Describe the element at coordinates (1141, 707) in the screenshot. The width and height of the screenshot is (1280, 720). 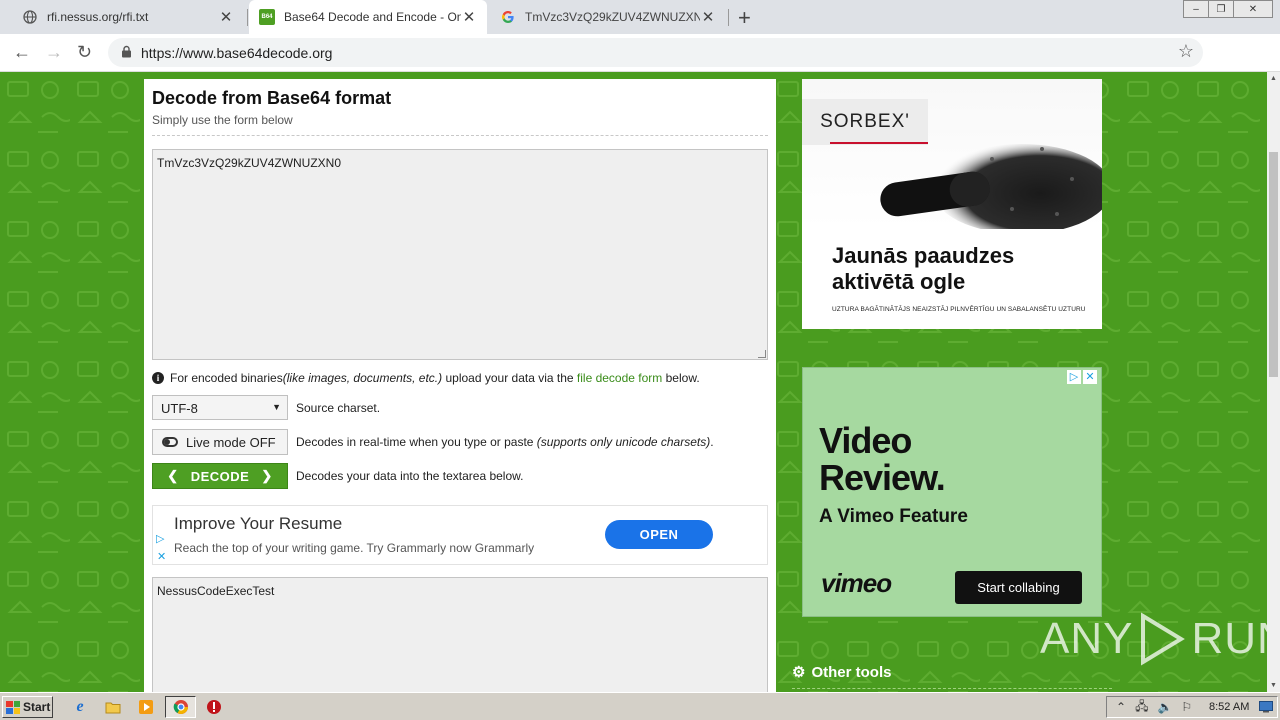
I see `network-icon: 🖧` at that location.